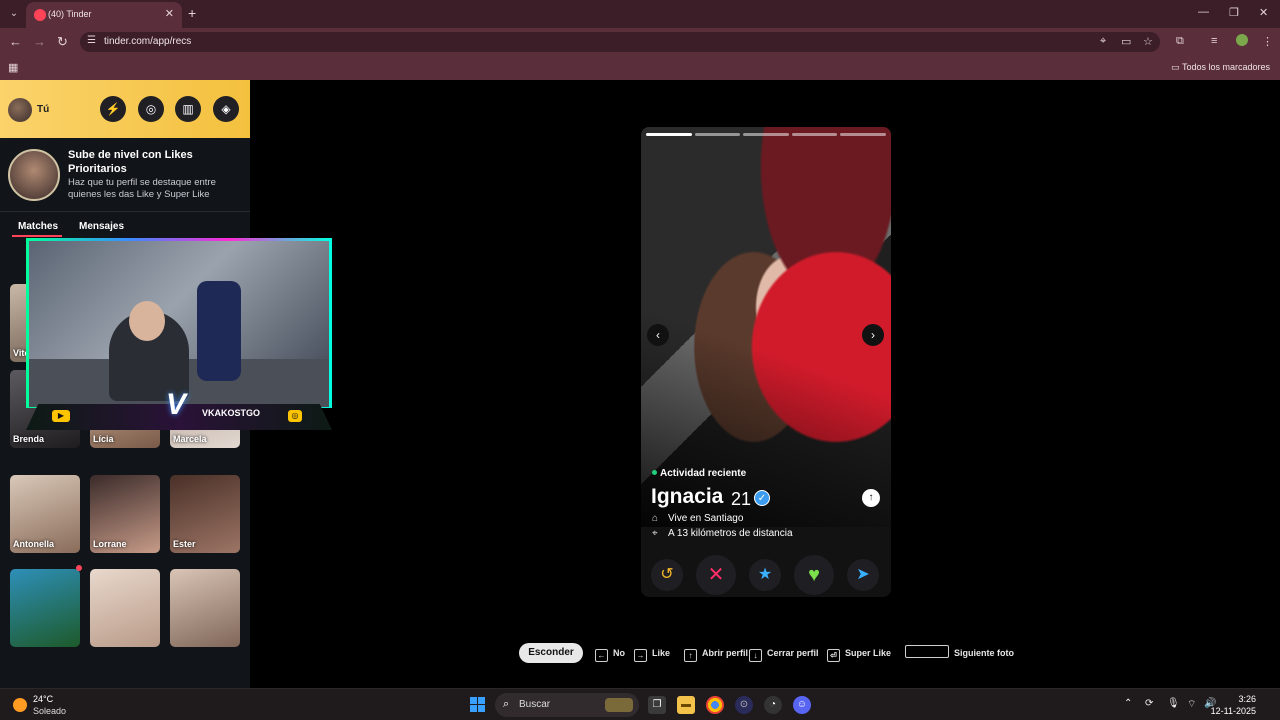  What do you see at coordinates (1233, 711) in the screenshot?
I see `clock-date: 12-11-2025` at bounding box center [1233, 711].